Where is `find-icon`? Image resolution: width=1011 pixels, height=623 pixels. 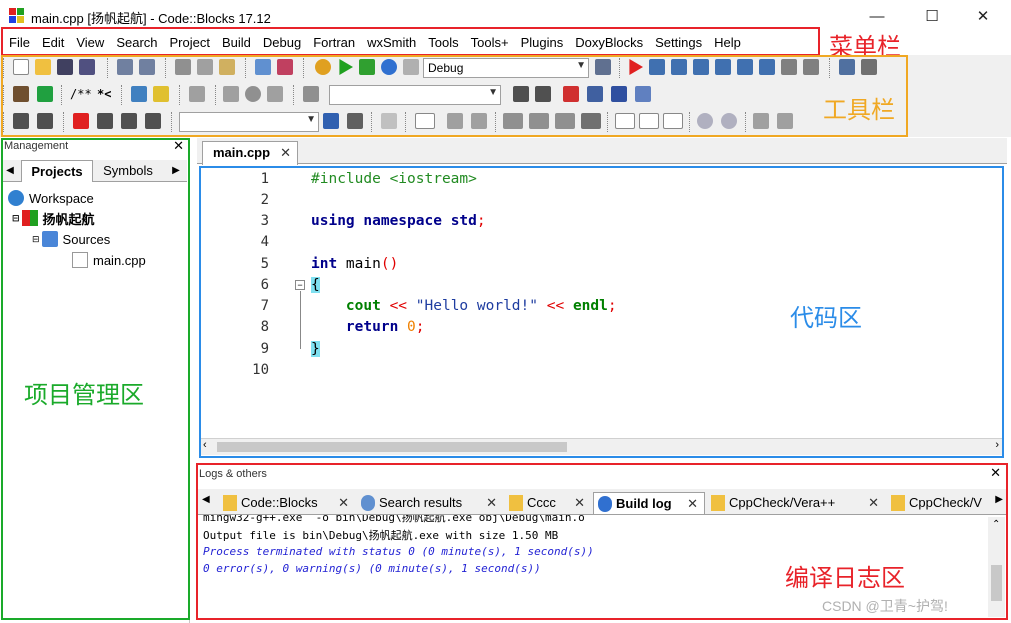 find-icon is located at coordinates (263, 67).